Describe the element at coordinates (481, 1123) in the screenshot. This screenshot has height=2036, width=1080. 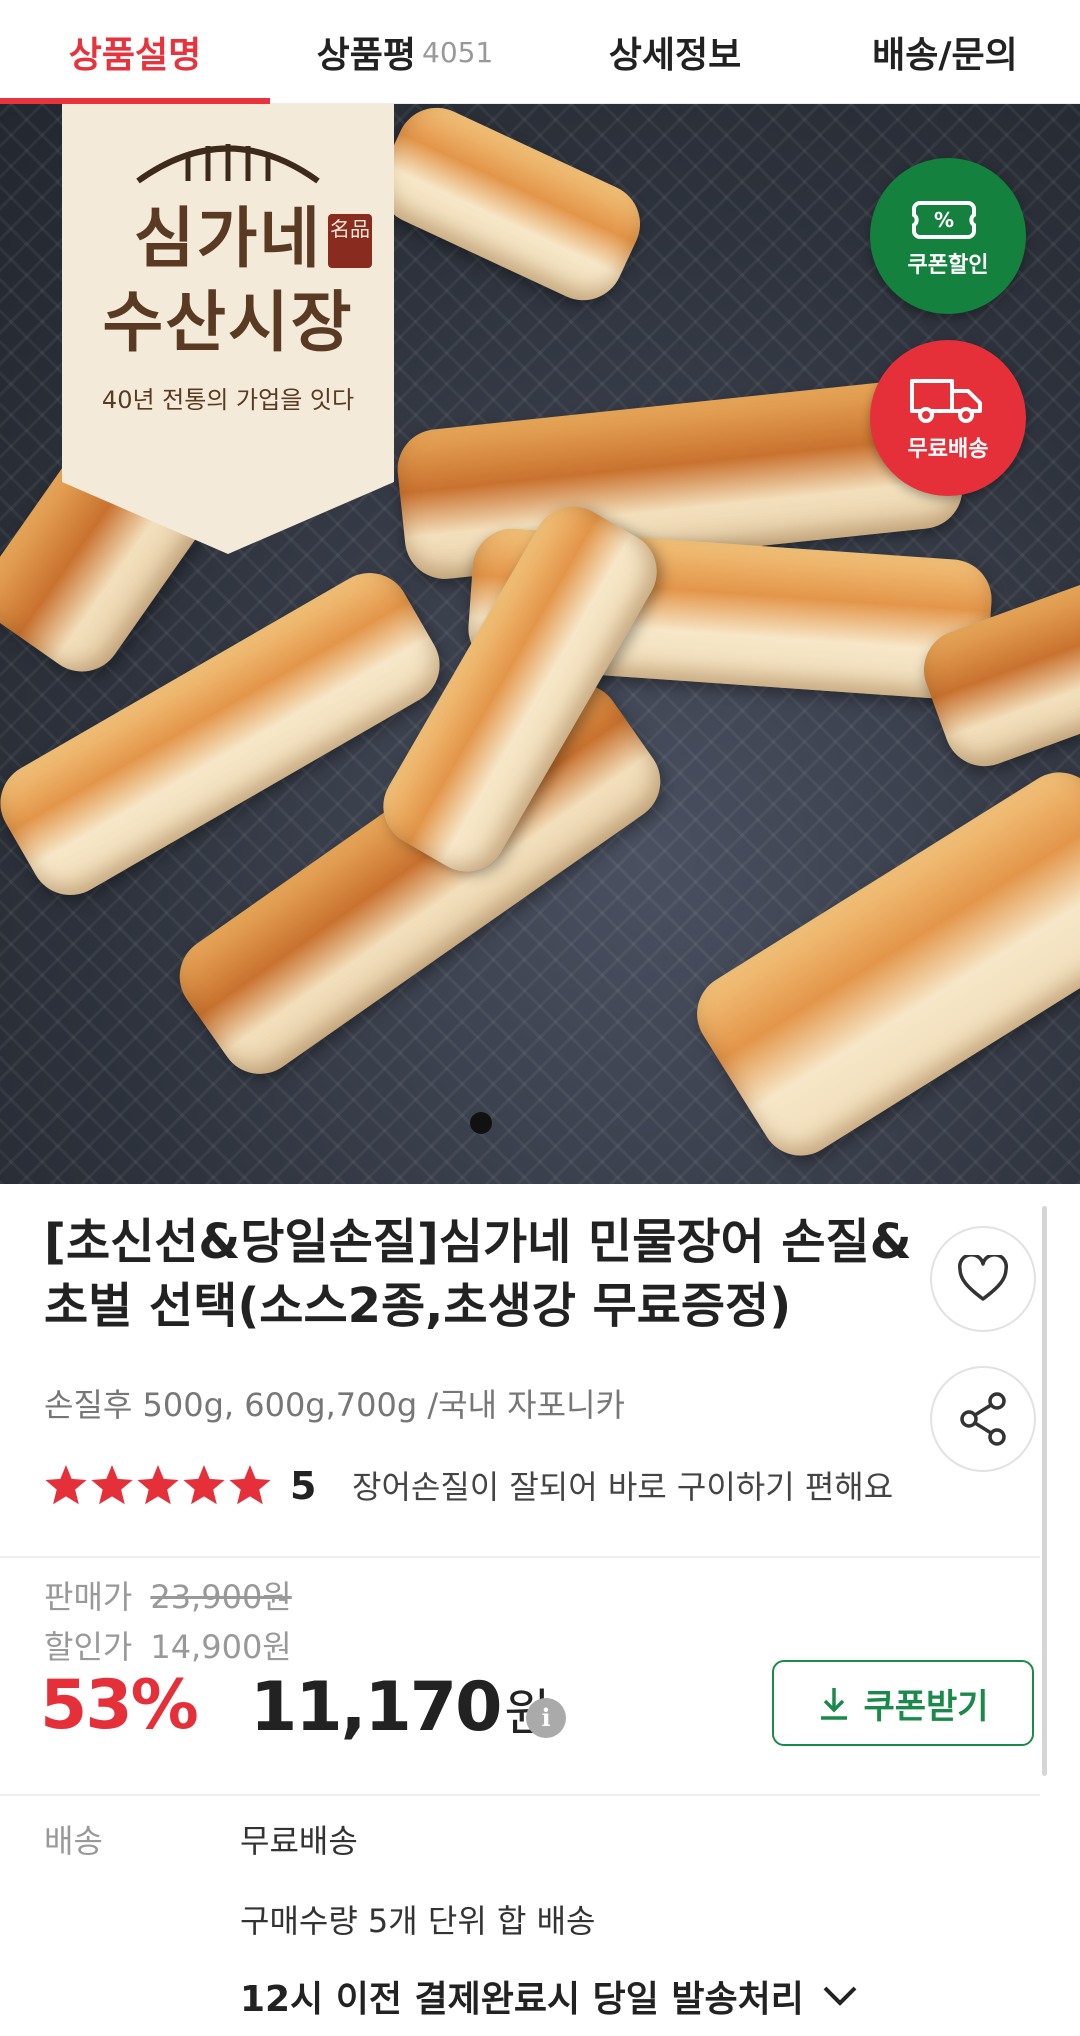
I see `carousel-indicator` at that location.